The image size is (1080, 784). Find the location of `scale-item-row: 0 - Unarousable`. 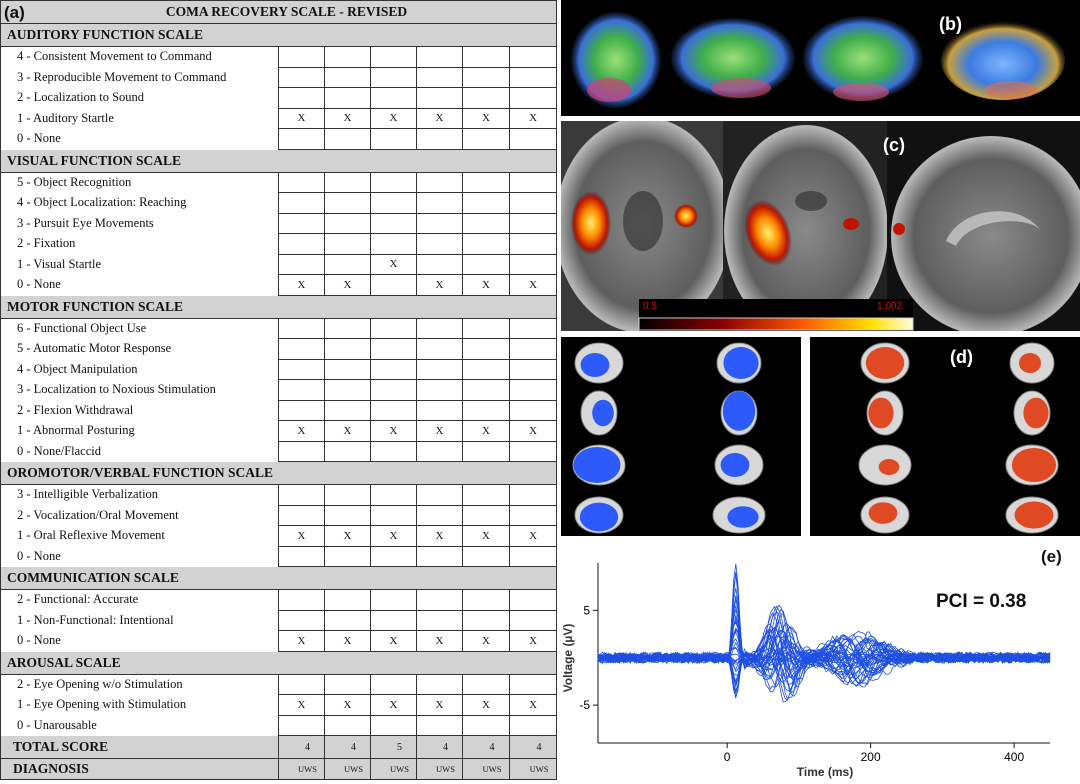

scale-item-row: 0 - Unarousable is located at coordinates (279, 725).